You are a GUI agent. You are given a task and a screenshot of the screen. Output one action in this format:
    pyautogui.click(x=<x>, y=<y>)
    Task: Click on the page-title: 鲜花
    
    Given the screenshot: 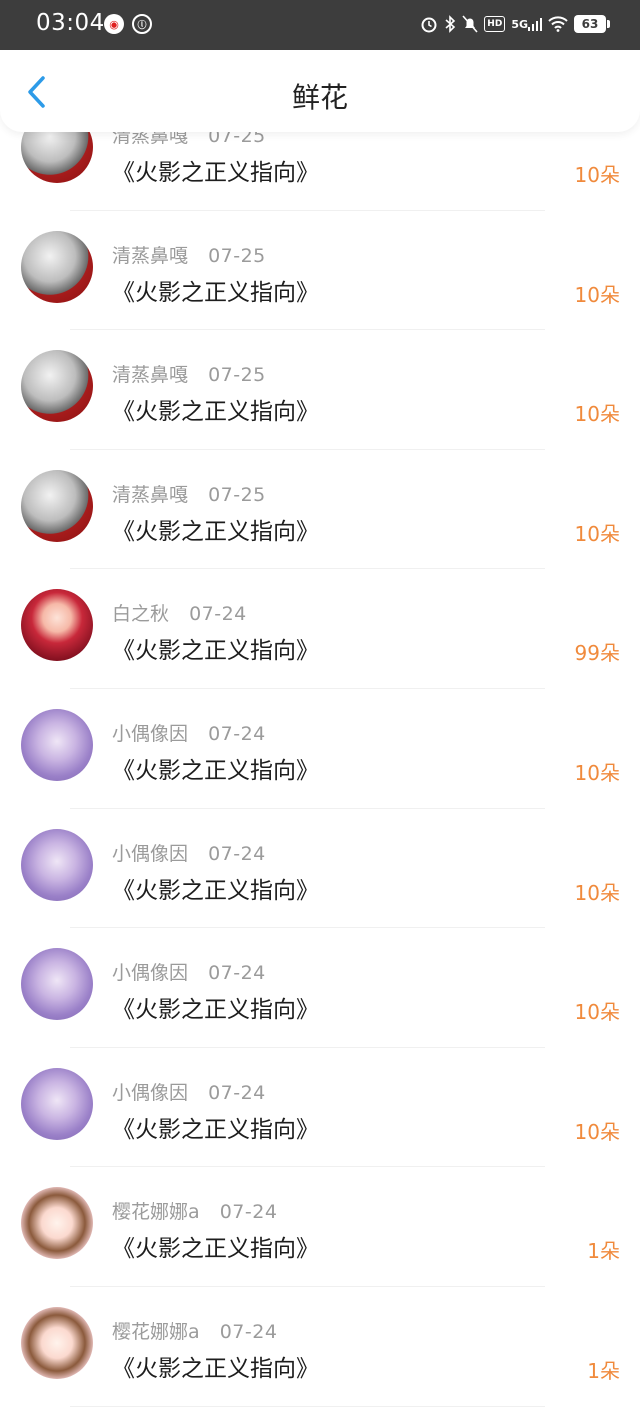 What is the action you would take?
    pyautogui.click(x=319, y=97)
    